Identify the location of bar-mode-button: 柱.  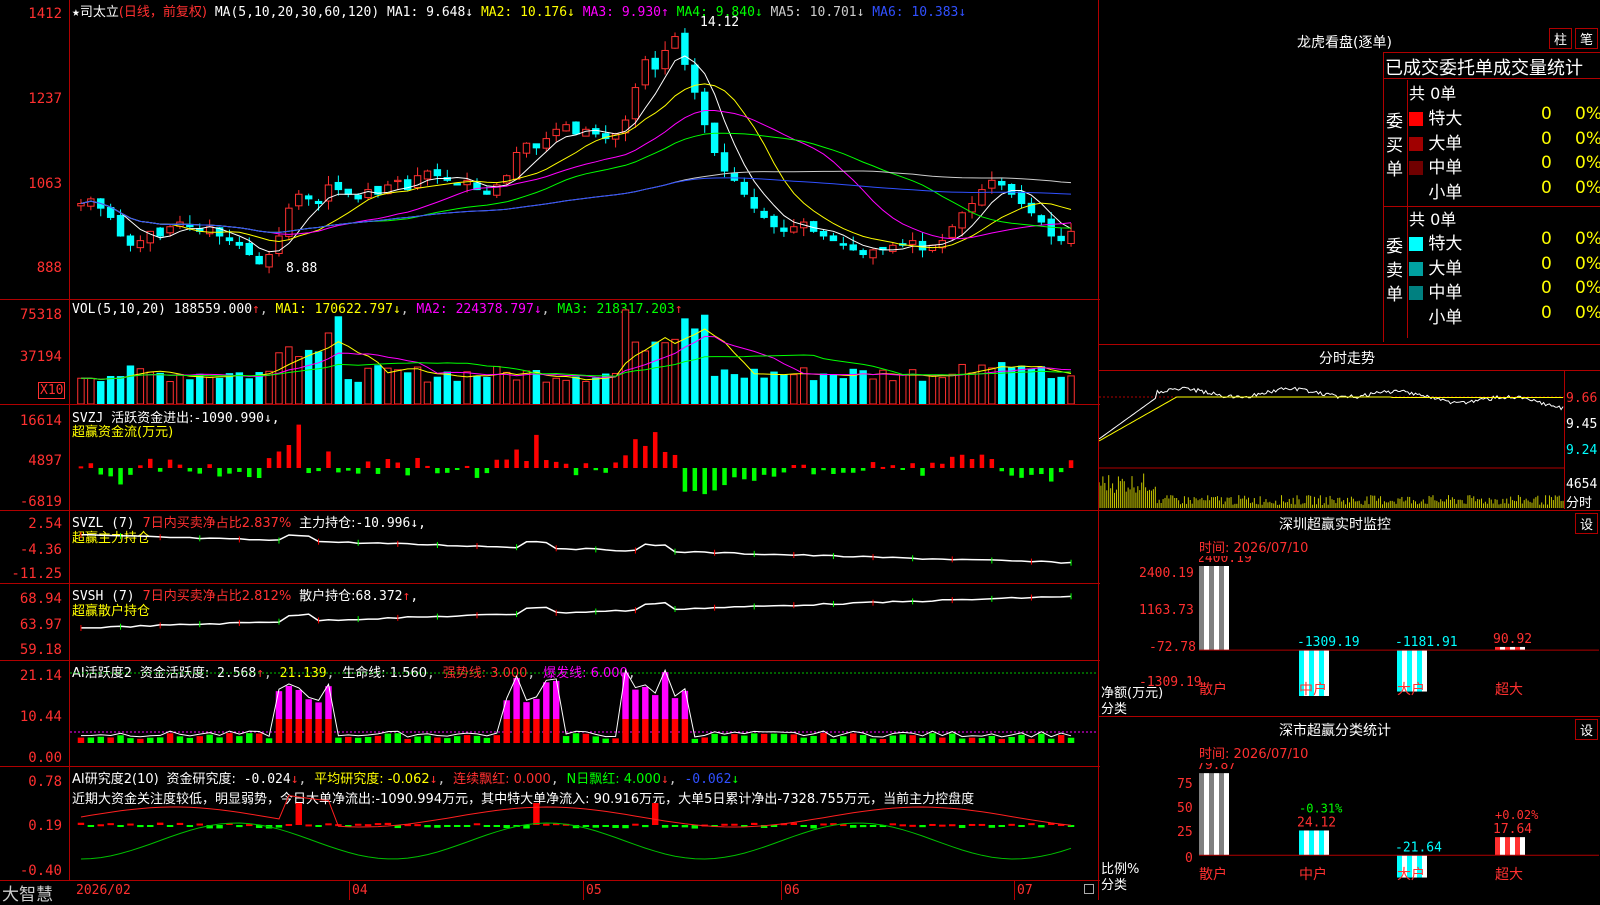
(1561, 38).